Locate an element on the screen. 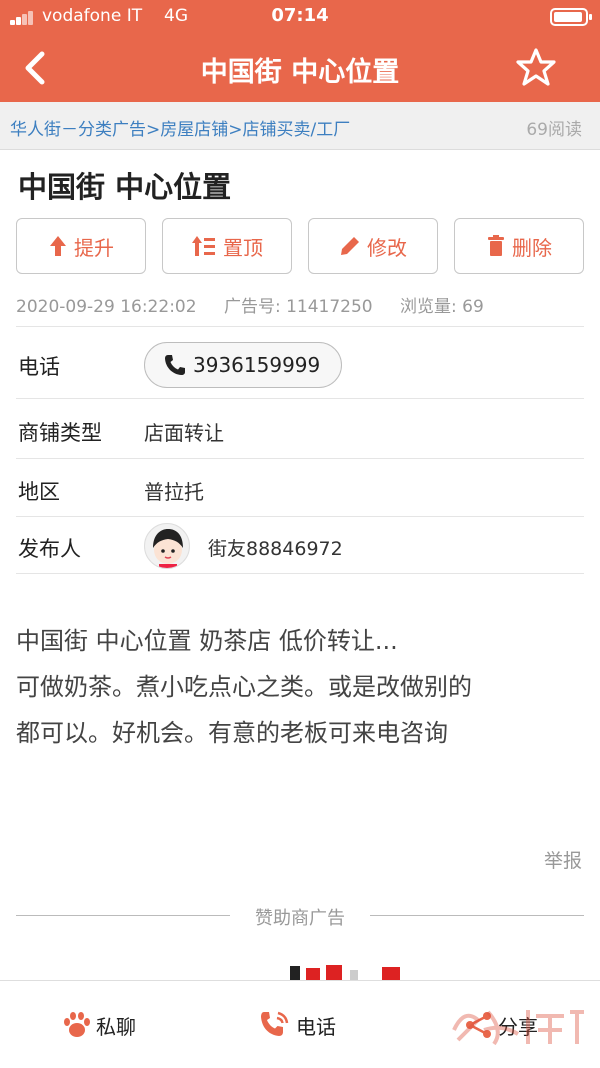 Image resolution: width=600 pixels, height=1068 pixels. region-label: 地区 is located at coordinates (39, 492).